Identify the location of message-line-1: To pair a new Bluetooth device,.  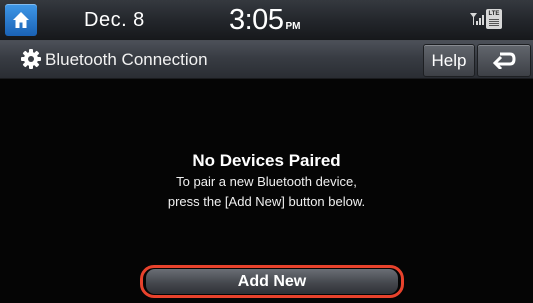
(266, 181).